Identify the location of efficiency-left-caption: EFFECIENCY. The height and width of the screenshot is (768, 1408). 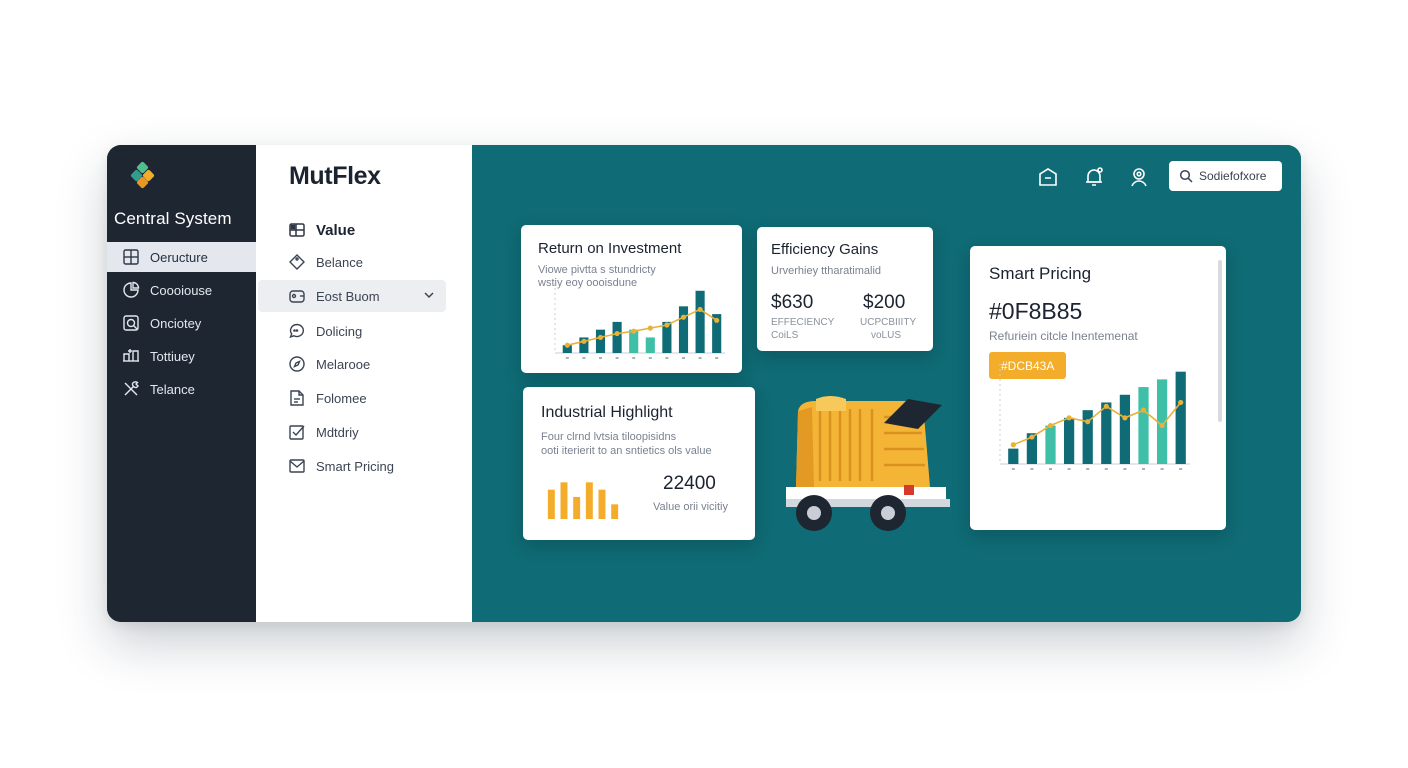
(803, 322).